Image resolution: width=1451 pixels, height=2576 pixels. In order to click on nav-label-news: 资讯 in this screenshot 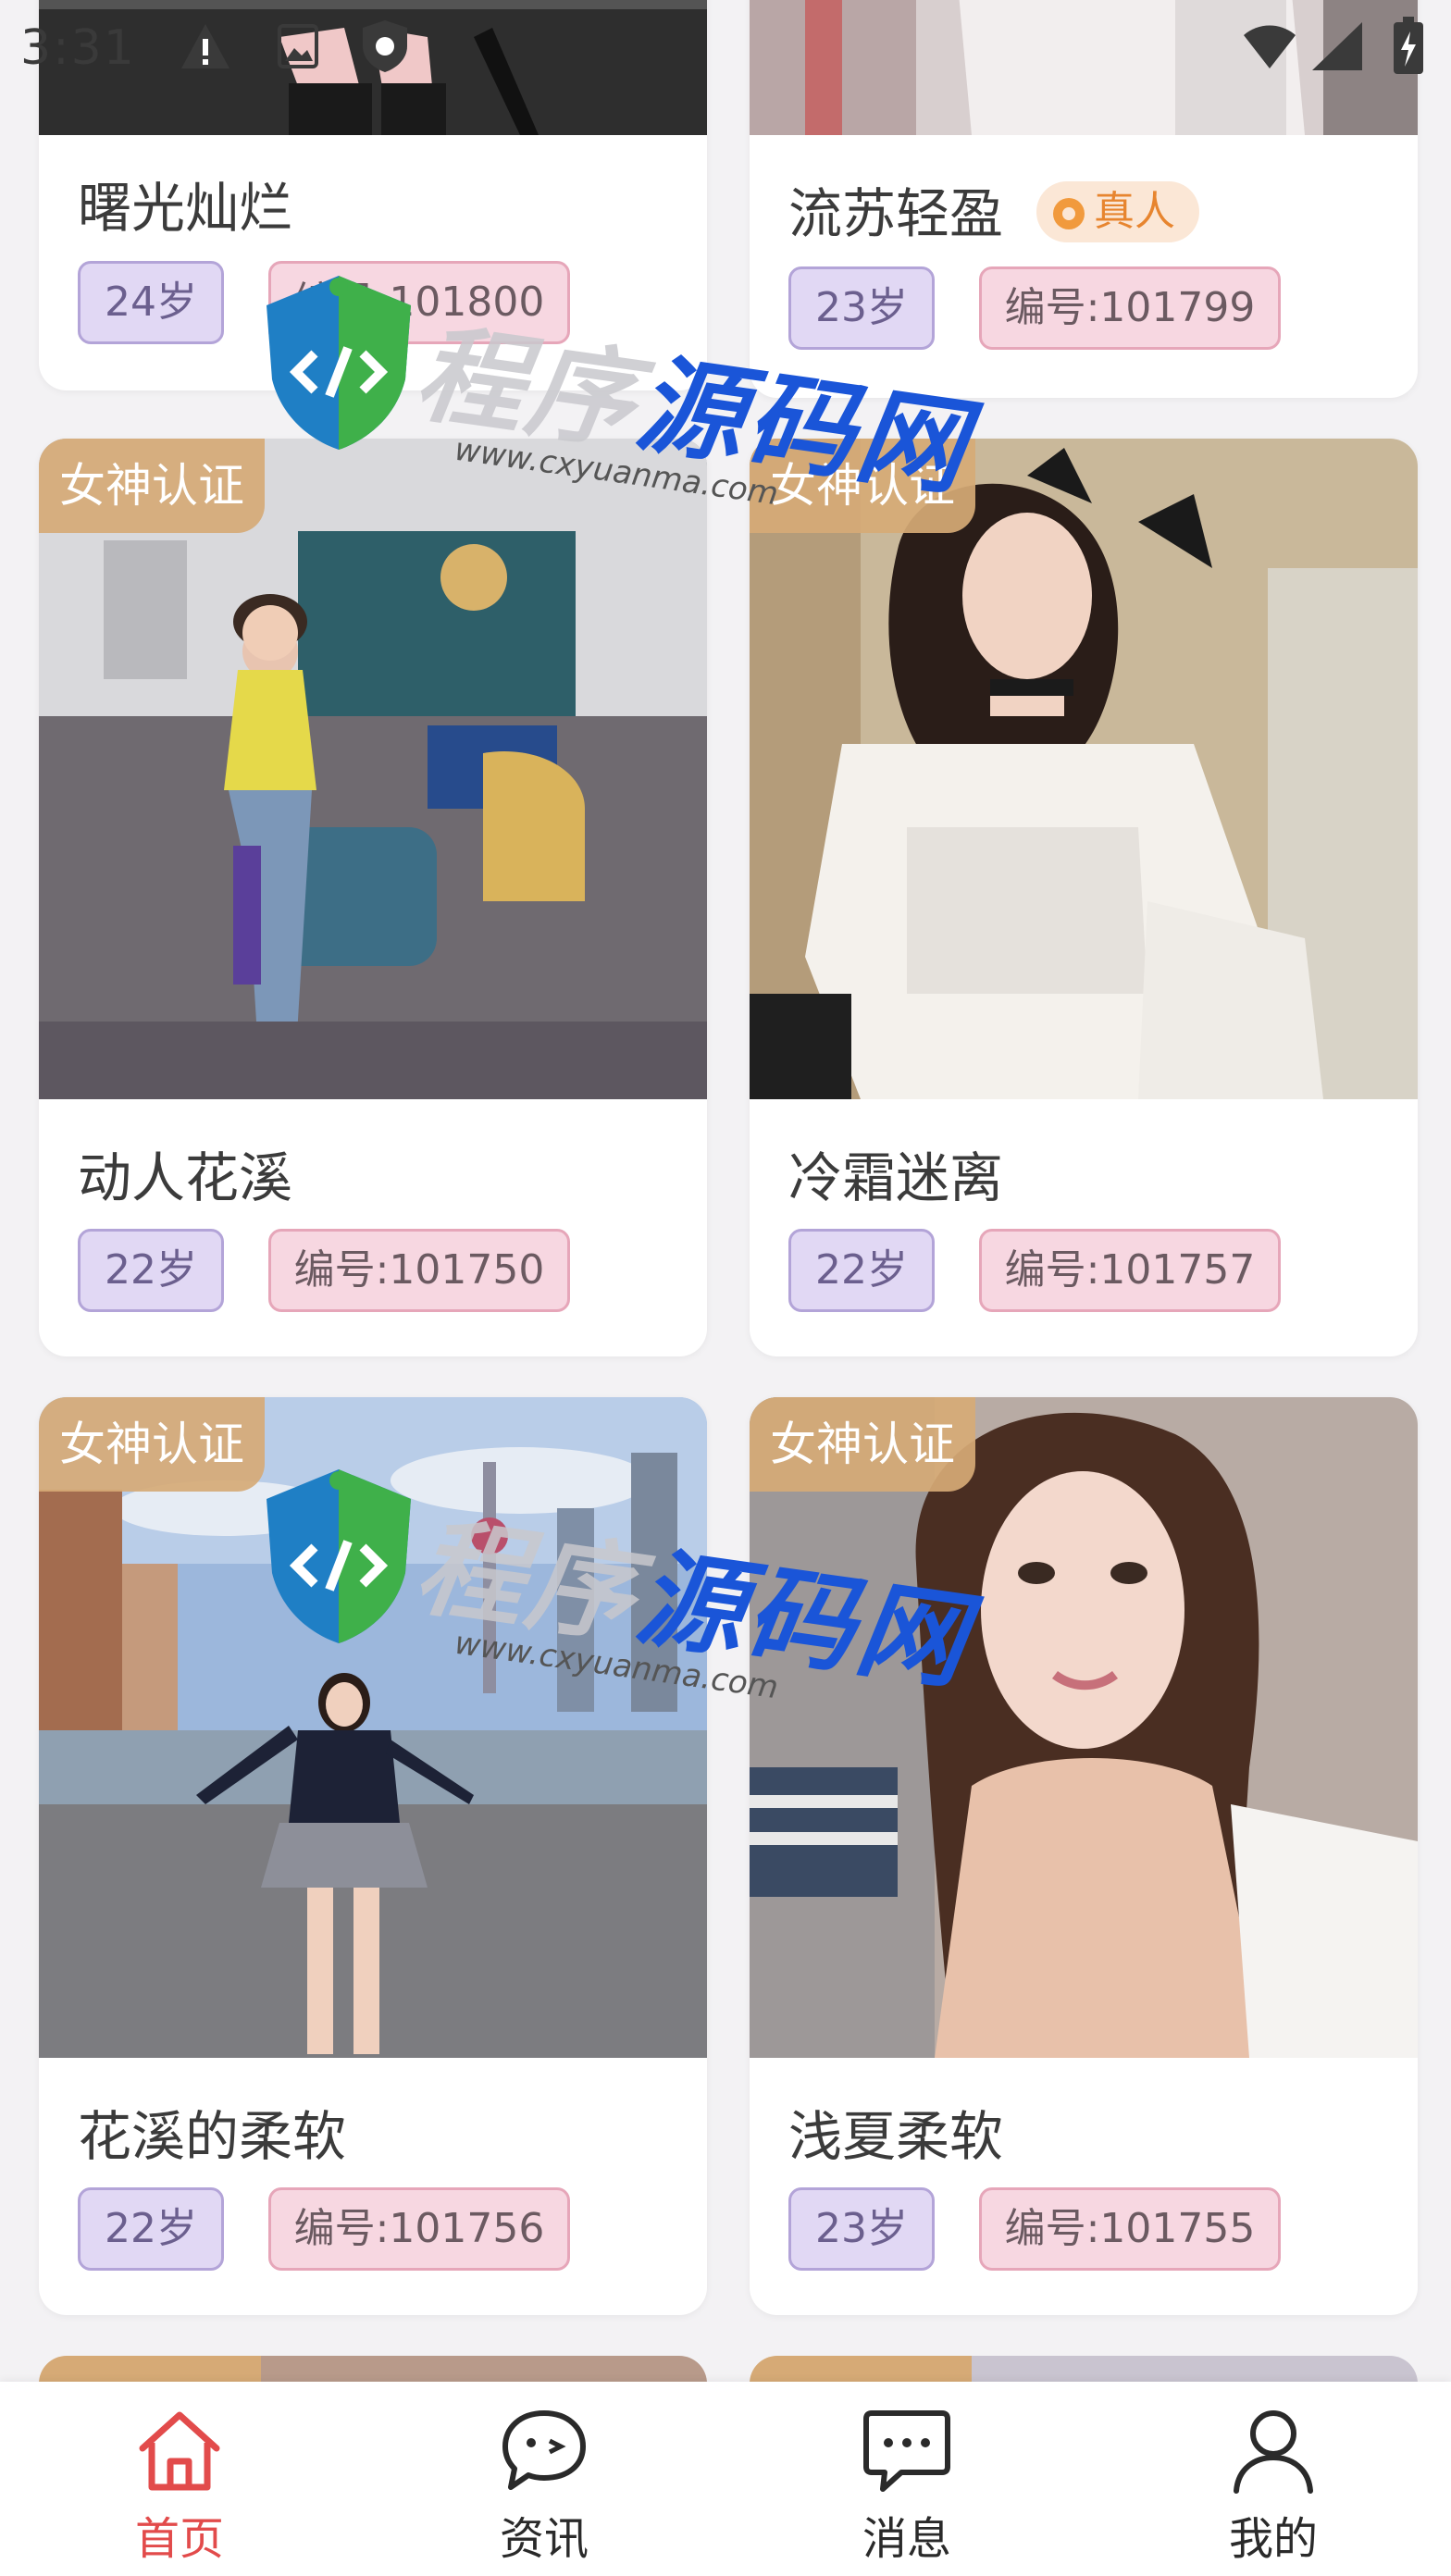, I will do `click(544, 2539)`.